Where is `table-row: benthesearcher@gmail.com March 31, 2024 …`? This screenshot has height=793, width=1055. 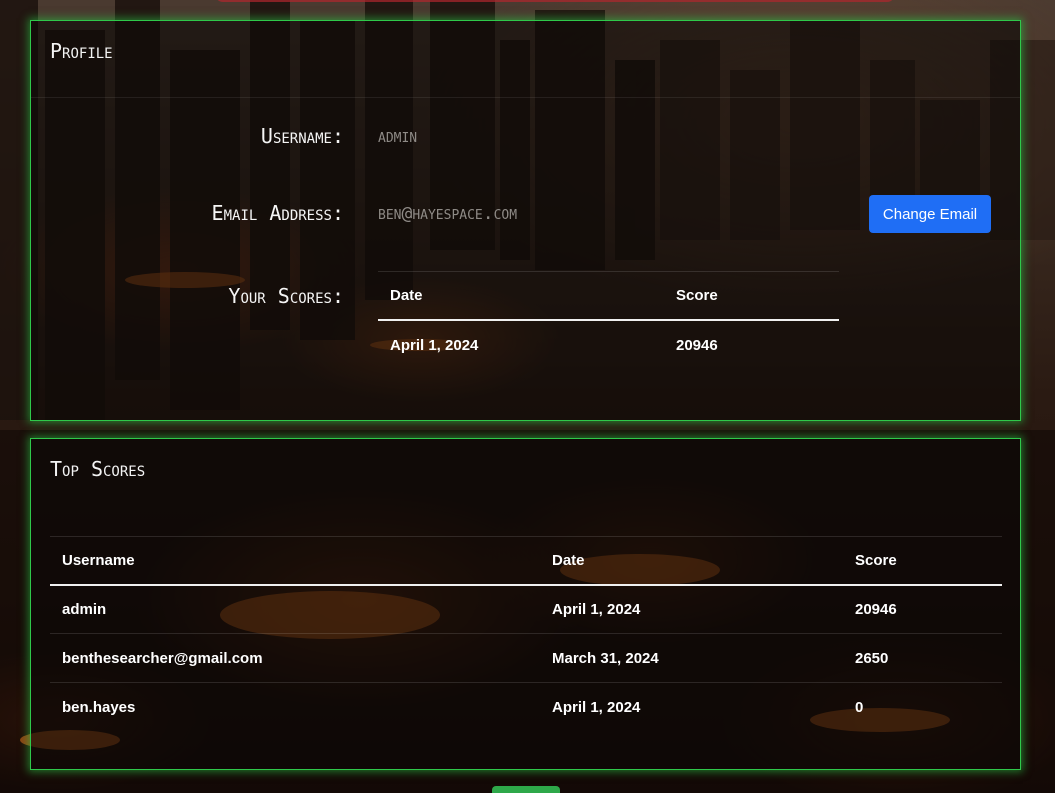
table-row: benthesearcher@gmail.com March 31, 2024 … is located at coordinates (526, 658).